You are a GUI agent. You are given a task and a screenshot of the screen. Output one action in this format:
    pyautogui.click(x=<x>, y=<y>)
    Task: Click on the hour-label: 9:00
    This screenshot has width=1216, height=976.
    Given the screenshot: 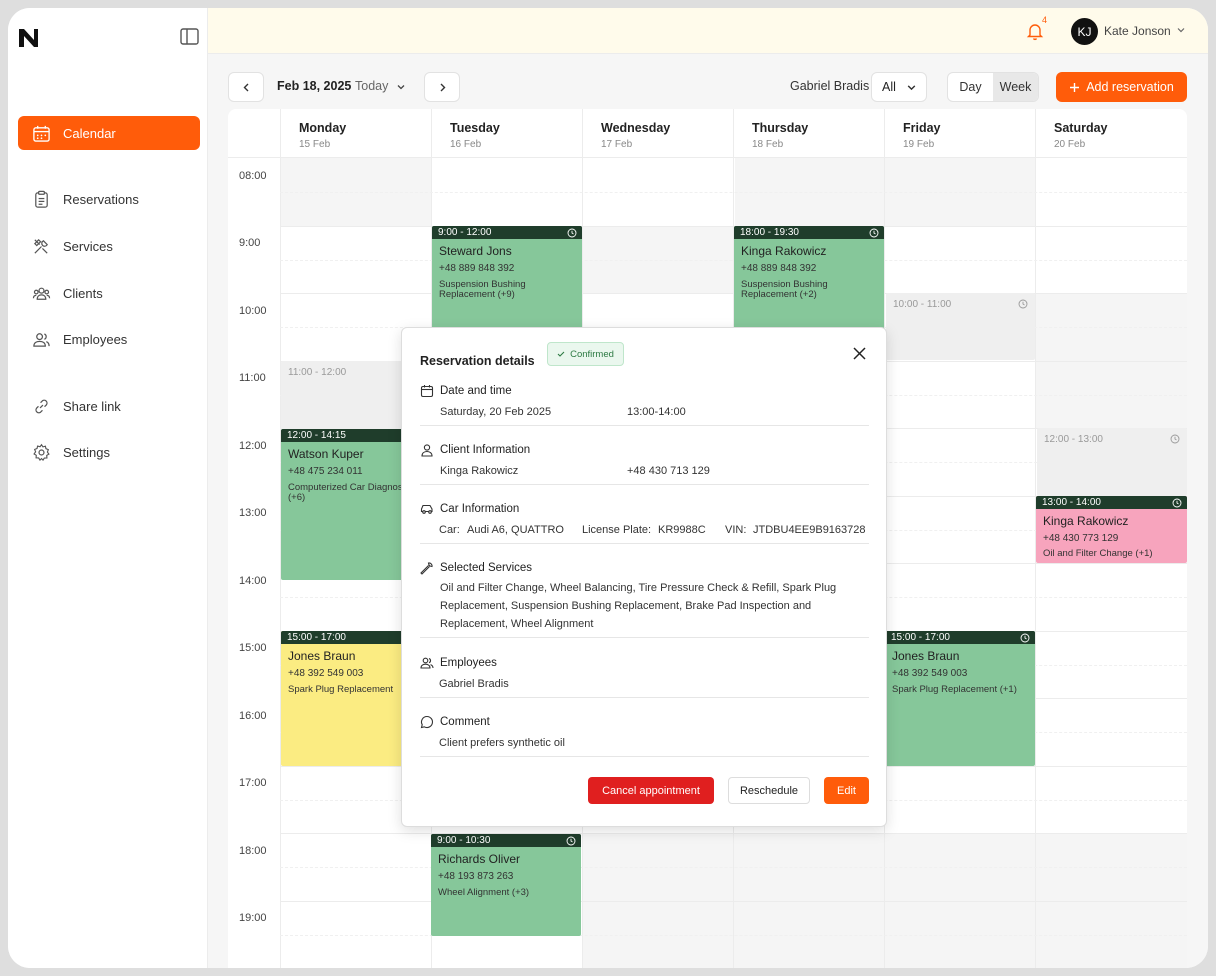 What is the action you would take?
    pyautogui.click(x=250, y=243)
    